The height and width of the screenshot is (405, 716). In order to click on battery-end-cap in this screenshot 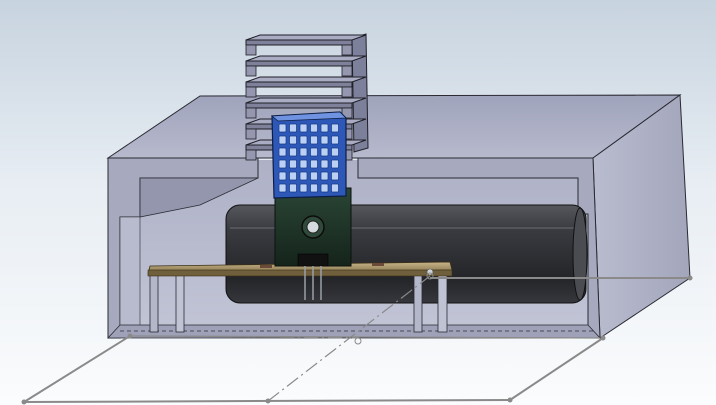, I will do `click(580, 254)`.